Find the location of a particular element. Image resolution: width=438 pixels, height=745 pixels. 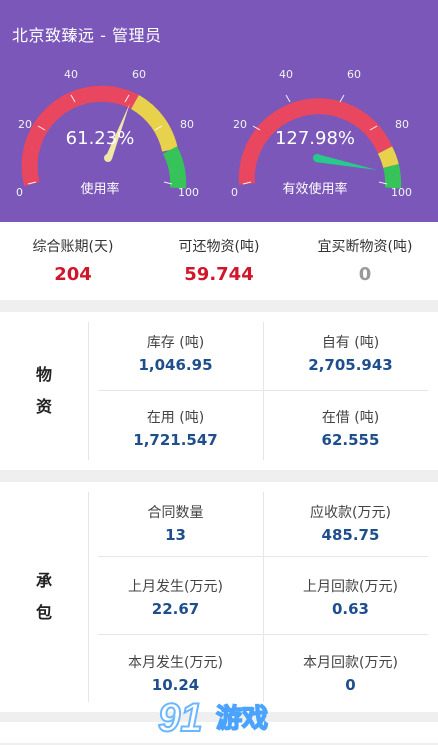

effective-tick-40: 40 is located at coordinates (286, 74).